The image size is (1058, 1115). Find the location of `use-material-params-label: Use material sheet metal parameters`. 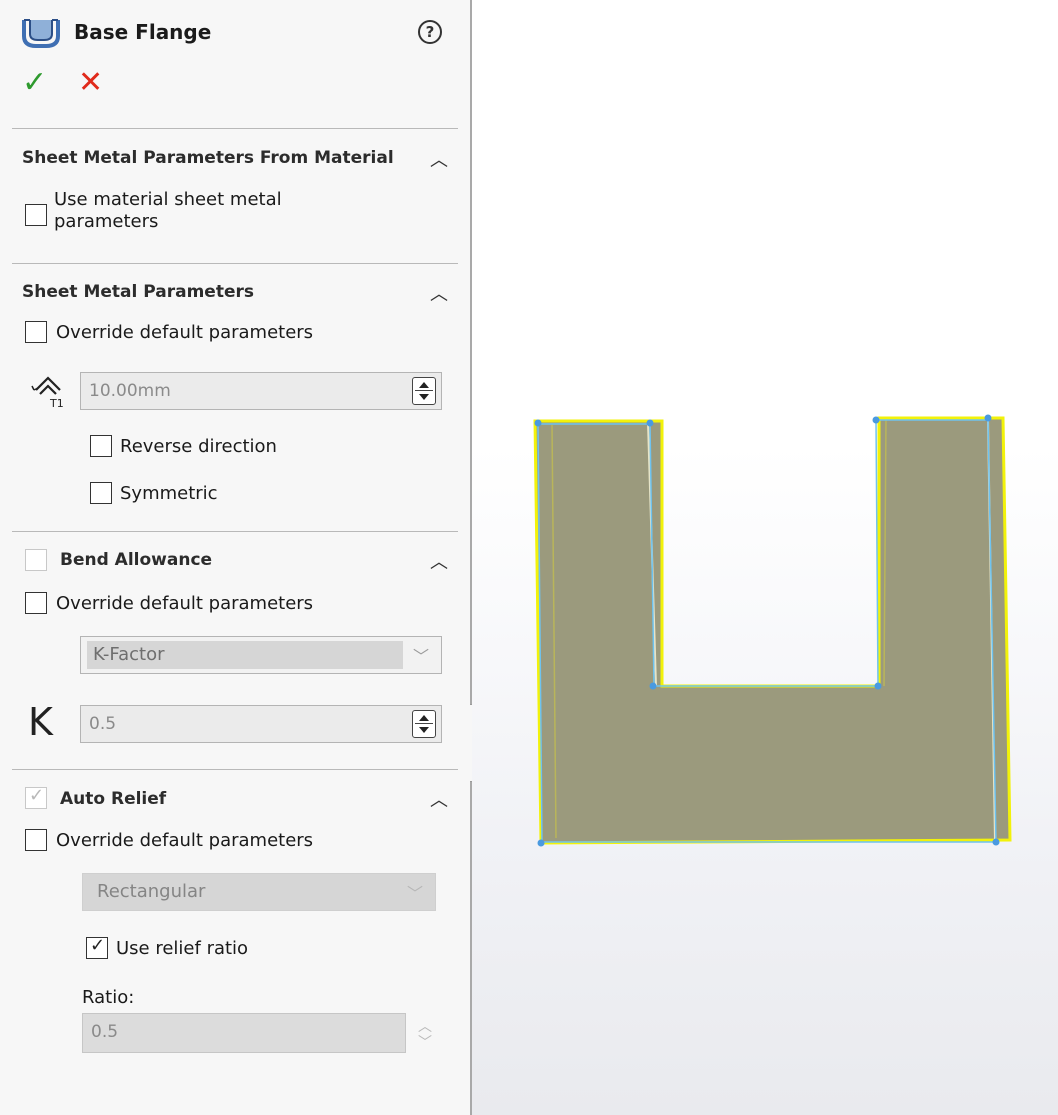

use-material-params-label: Use material sheet metal parameters is located at coordinates (168, 211).